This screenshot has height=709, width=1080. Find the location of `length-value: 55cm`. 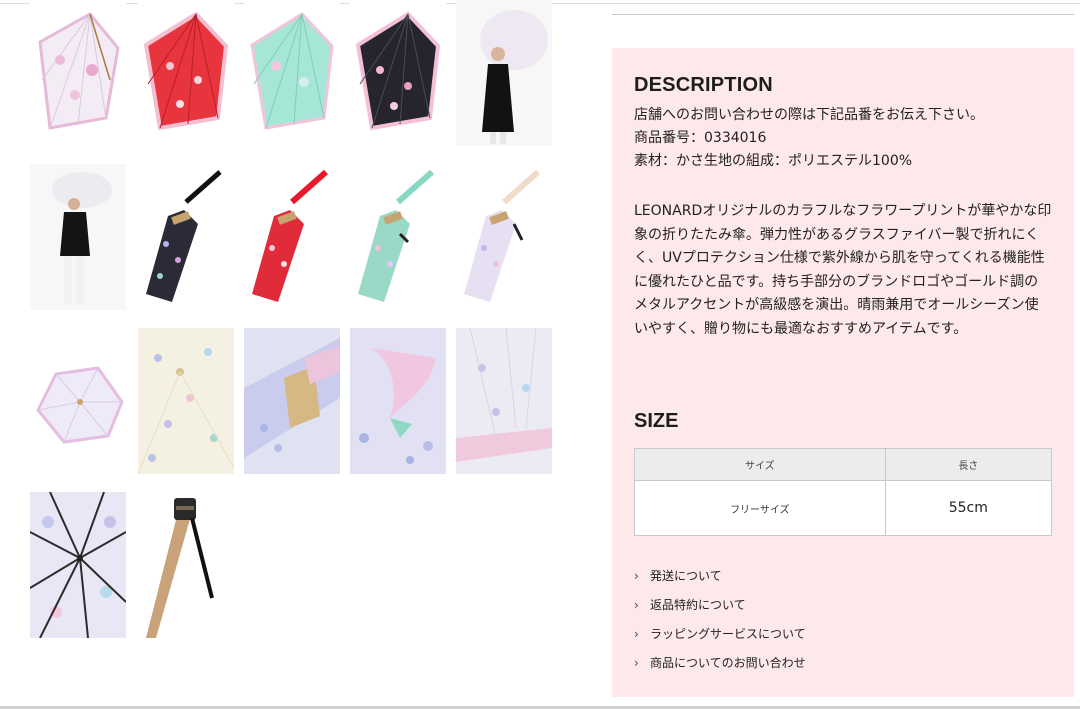

length-value: 55cm is located at coordinates (968, 508).